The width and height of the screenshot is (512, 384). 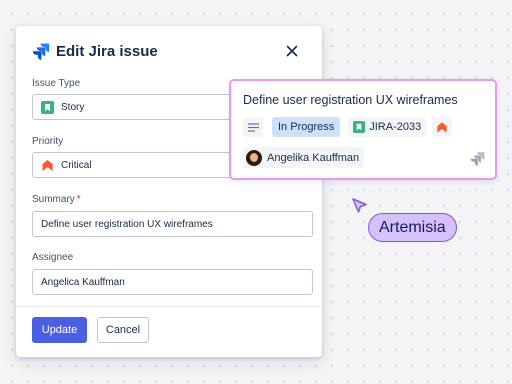 I want to click on dialog-footer-divider, so click(x=169, y=306).